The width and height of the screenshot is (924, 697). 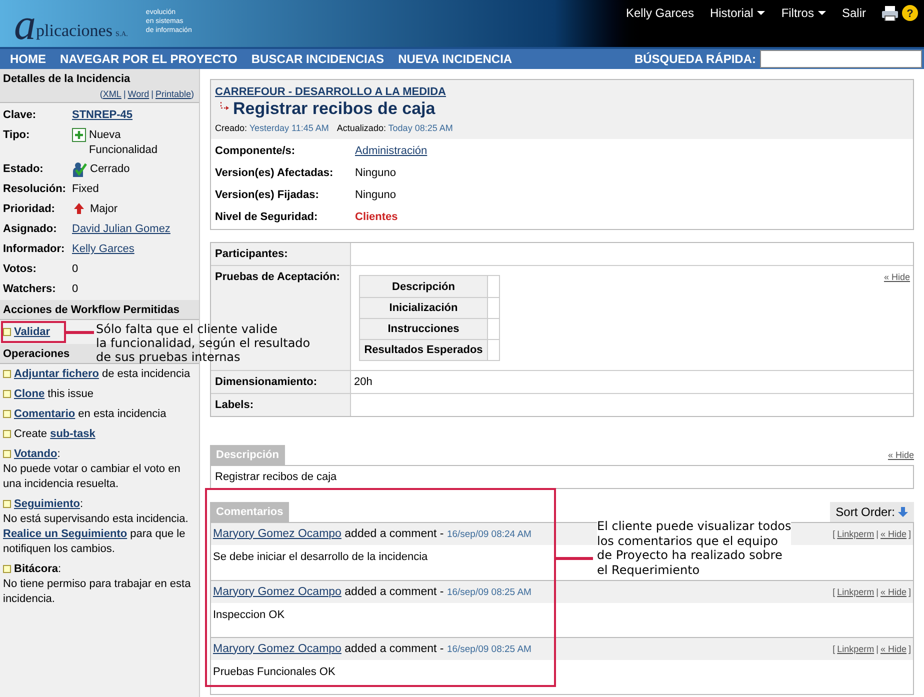 What do you see at coordinates (274, 173) in the screenshot?
I see `field-label: Version(es) Afectadas:` at bounding box center [274, 173].